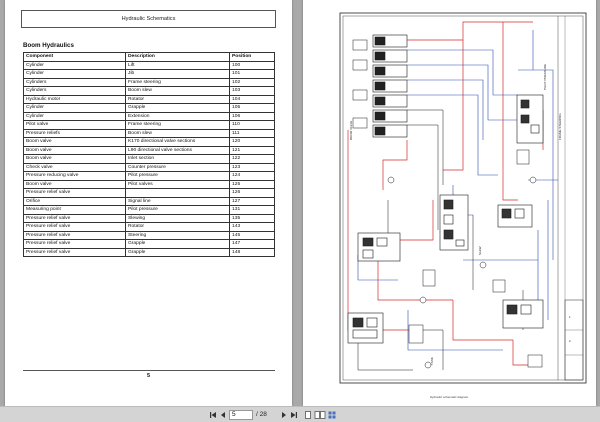 Image resolution: width=600 pixels, height=422 pixels. I want to click on position-cell: 126, so click(252, 193).